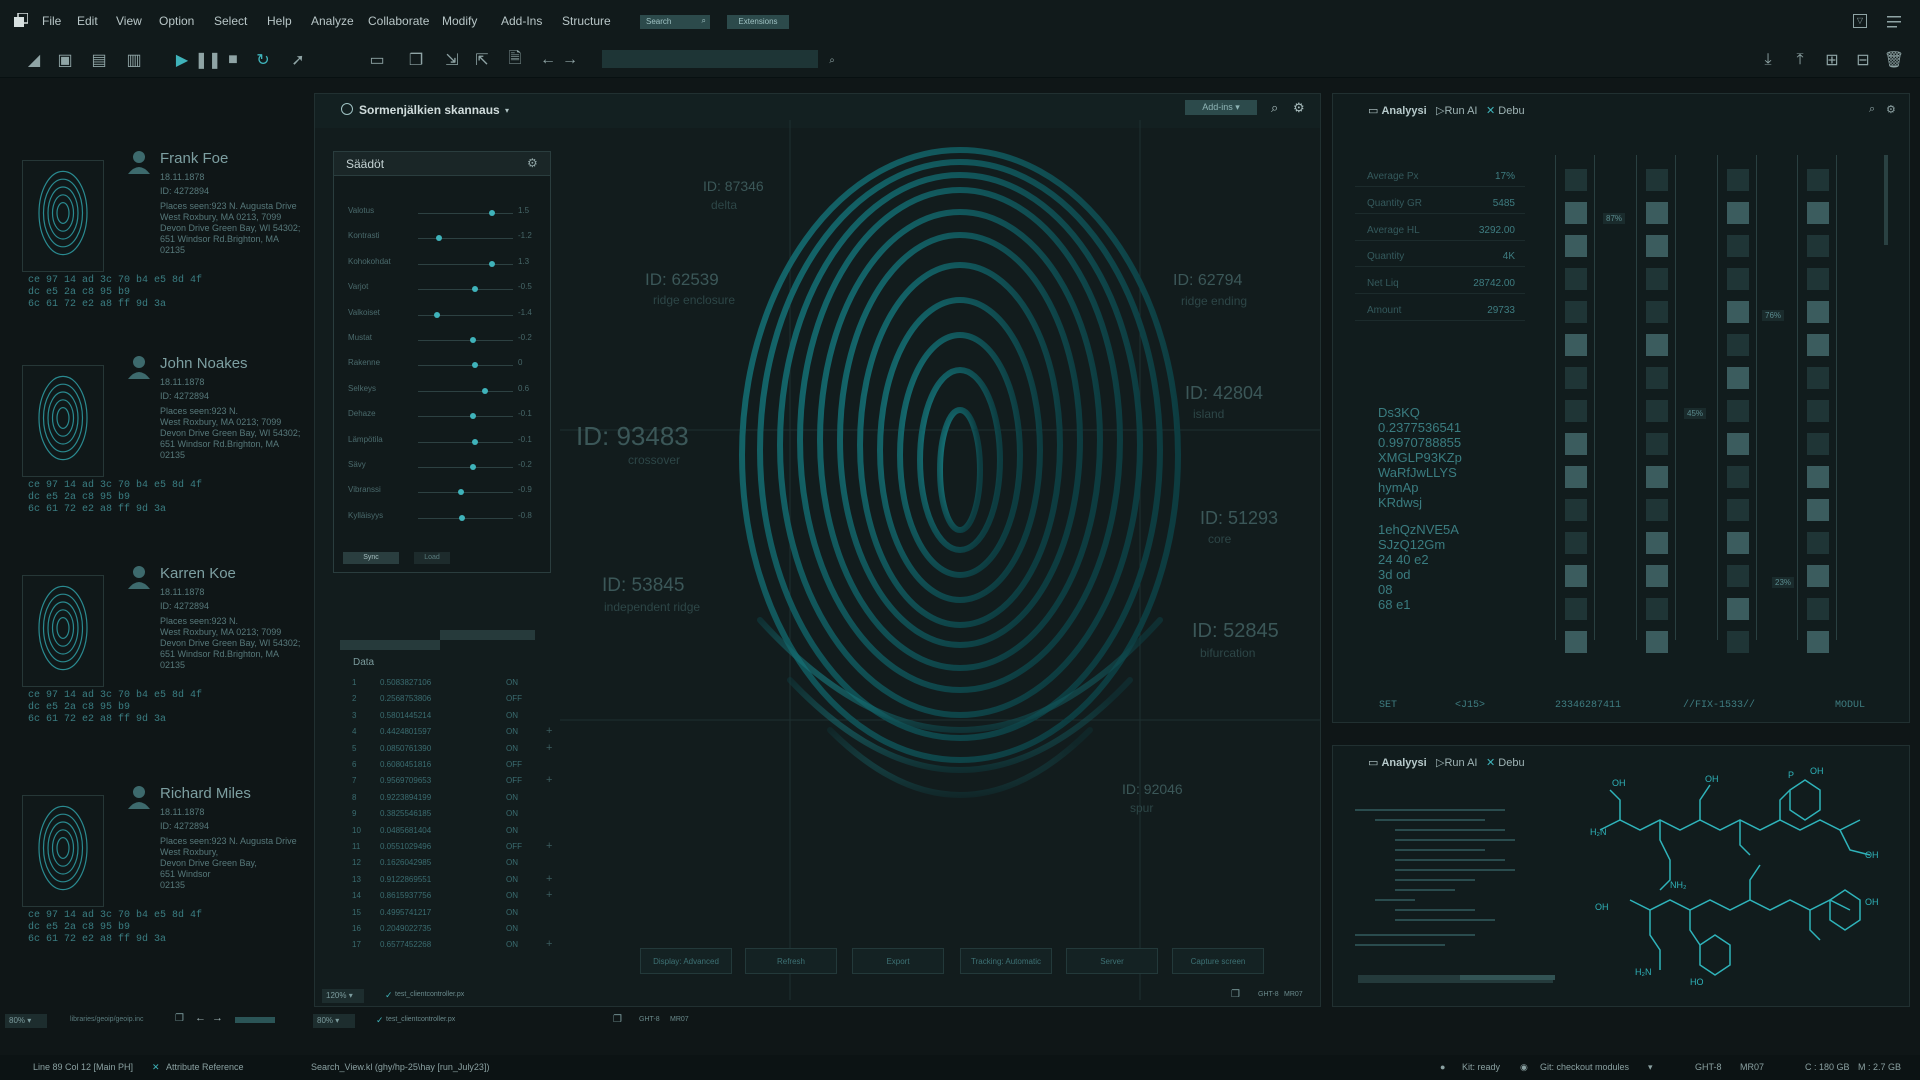  What do you see at coordinates (452, 686) in the screenshot?
I see `table-row: 1 0.5083827106 ON` at bounding box center [452, 686].